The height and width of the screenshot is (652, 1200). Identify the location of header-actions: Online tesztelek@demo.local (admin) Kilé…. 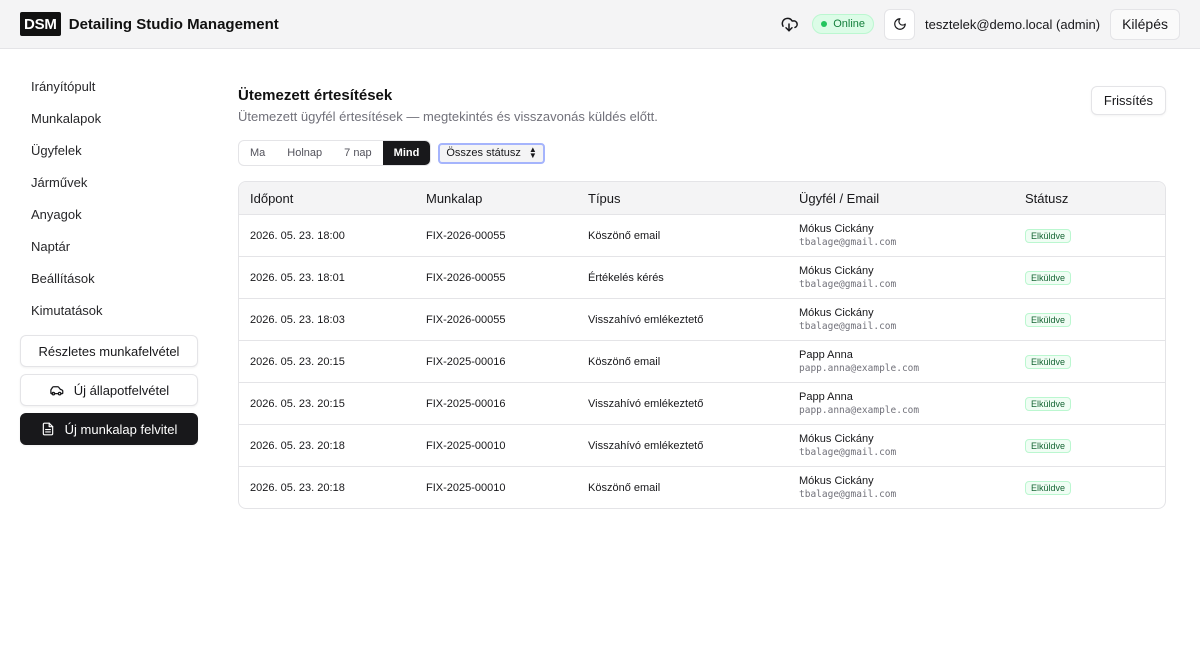
(979, 24).